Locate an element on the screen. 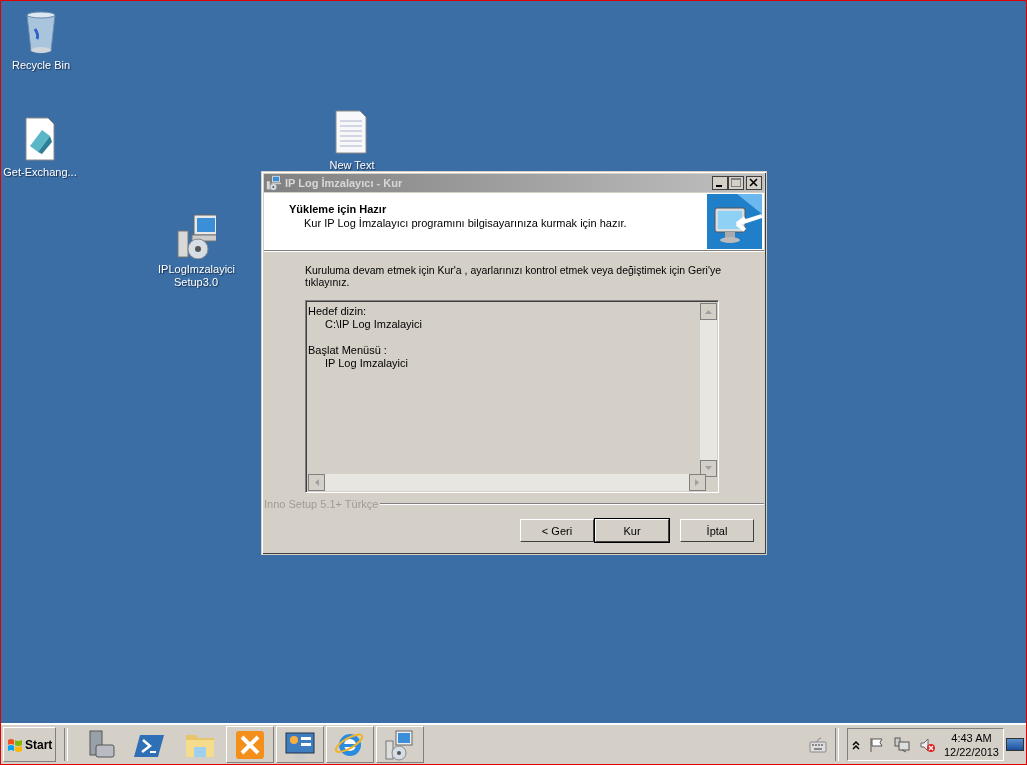 The width and height of the screenshot is (1027, 765). flag-icon is located at coordinates (876, 744).